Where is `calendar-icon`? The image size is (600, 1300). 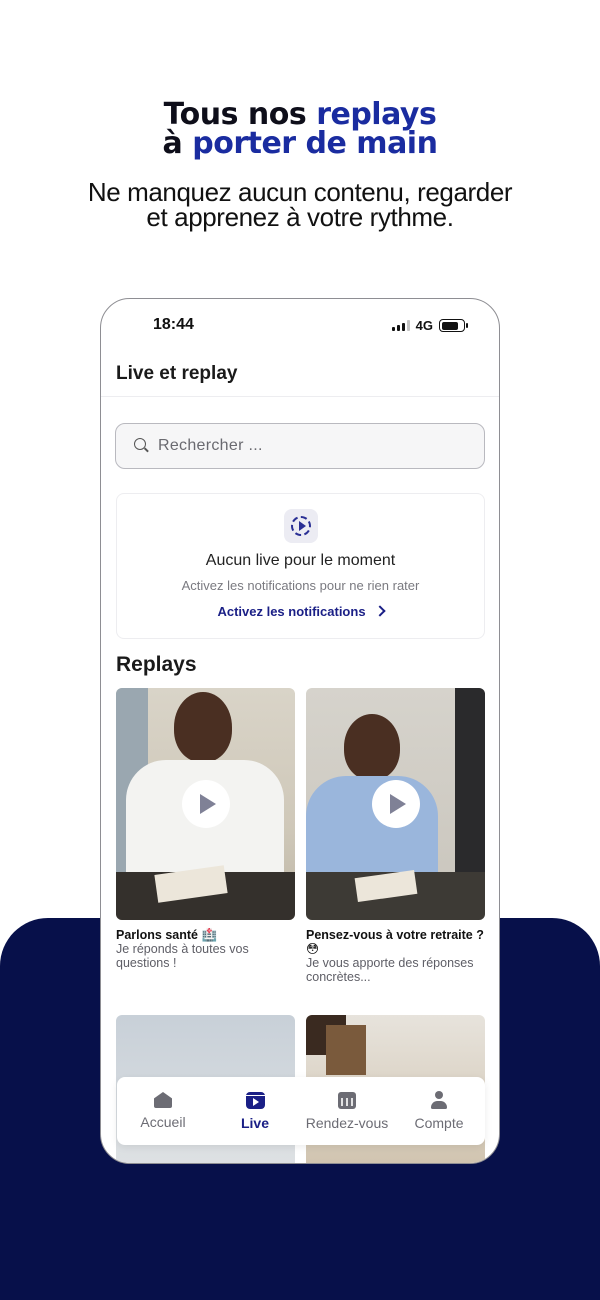 calendar-icon is located at coordinates (347, 1100).